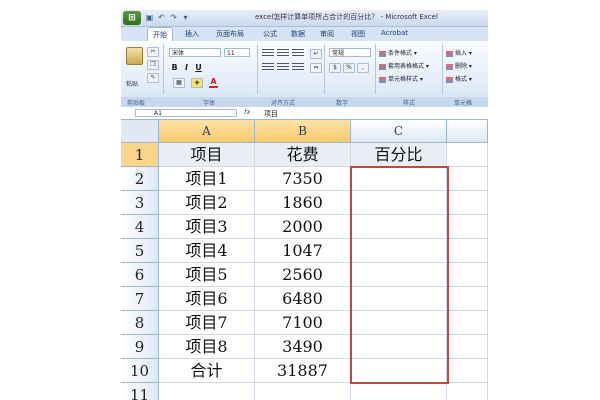  I want to click on quick-access-dropdown-icon: ▾, so click(185, 17).